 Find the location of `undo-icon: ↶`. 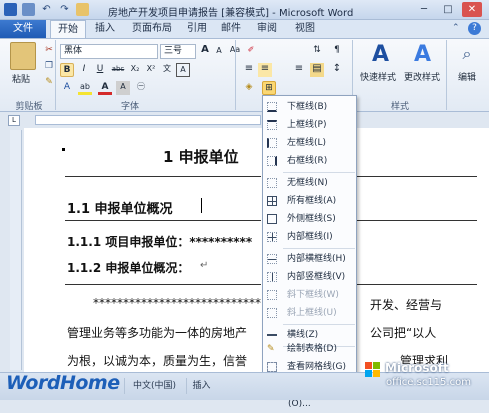

undo-icon: ↶ is located at coordinates (46, 9).